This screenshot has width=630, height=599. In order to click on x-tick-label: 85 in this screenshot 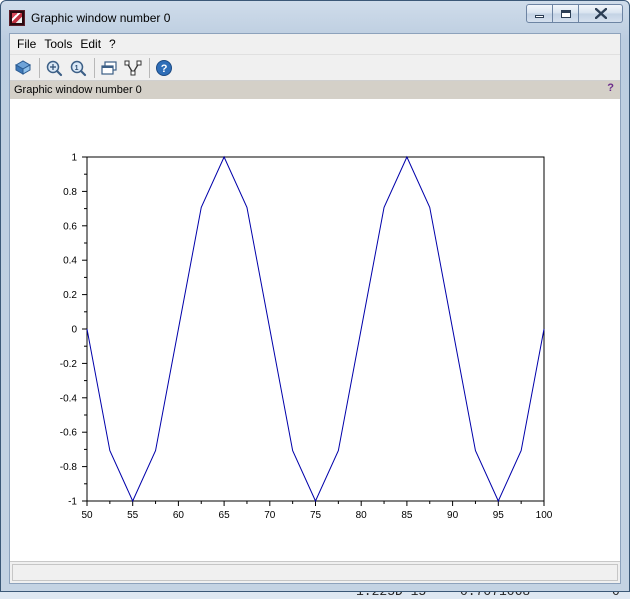, I will do `click(407, 515)`.